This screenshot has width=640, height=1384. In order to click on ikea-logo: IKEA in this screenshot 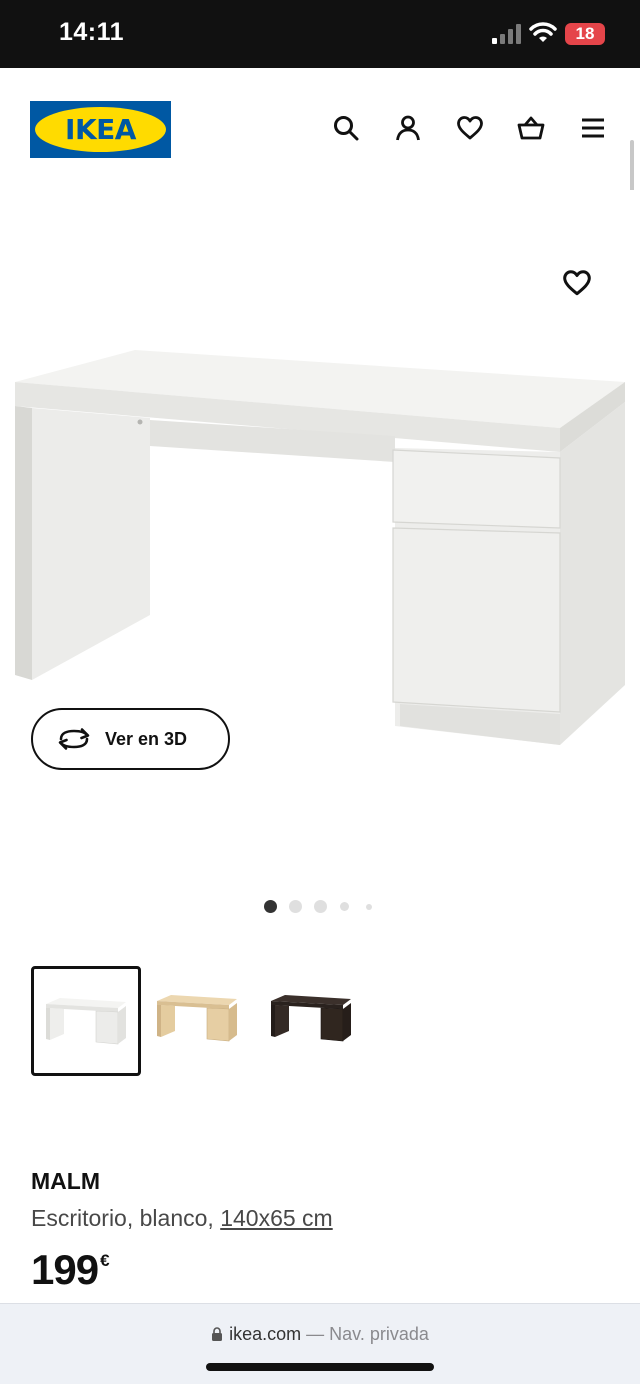, I will do `click(100, 129)`.